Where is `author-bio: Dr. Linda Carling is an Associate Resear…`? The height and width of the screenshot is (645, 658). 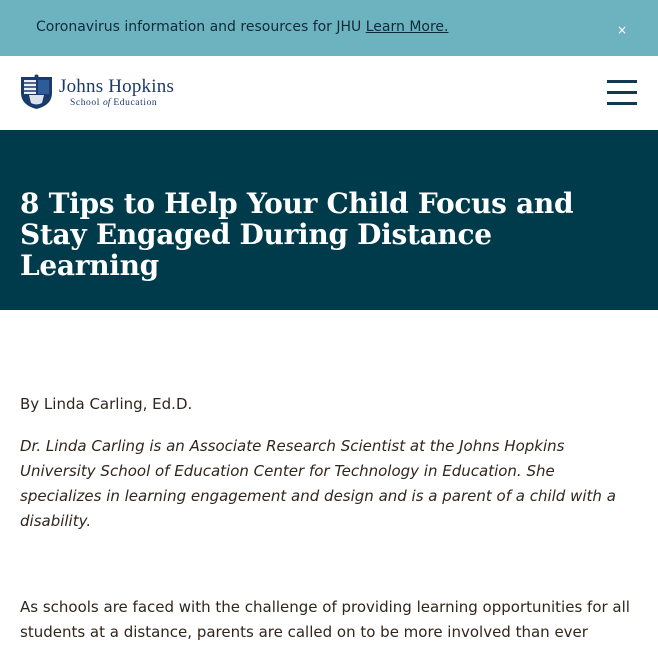
author-bio: Dr. Linda Carling is an Associate Resear… is located at coordinates (318, 483).